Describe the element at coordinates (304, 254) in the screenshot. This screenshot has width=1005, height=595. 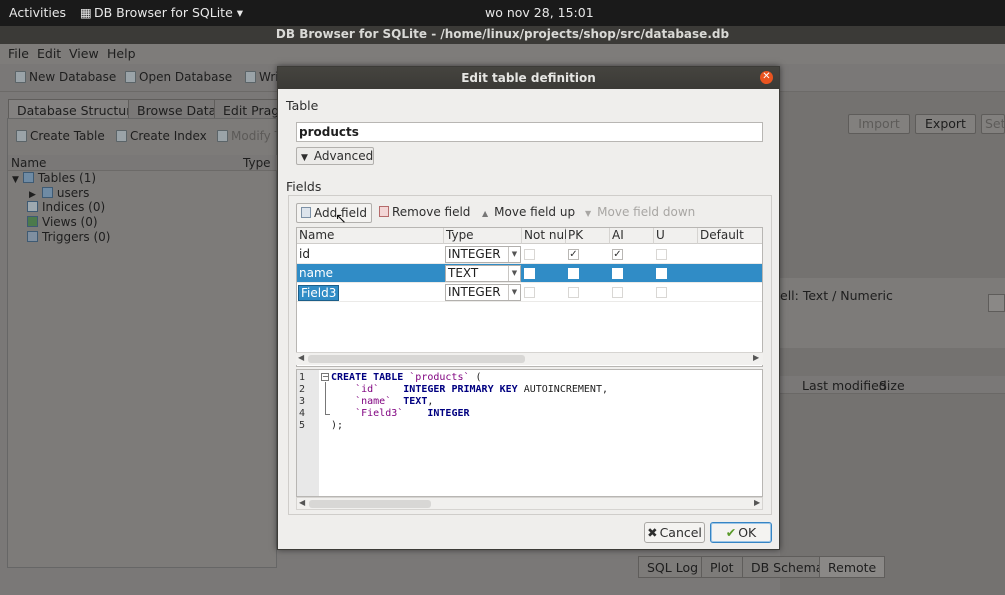
I see `field-name: id` at that location.